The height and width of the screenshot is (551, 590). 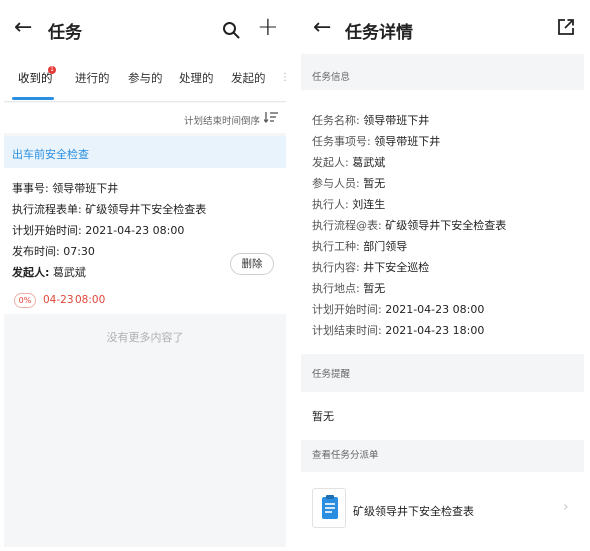 I want to click on info-value: 2021-04-23 18:00, so click(x=435, y=330).